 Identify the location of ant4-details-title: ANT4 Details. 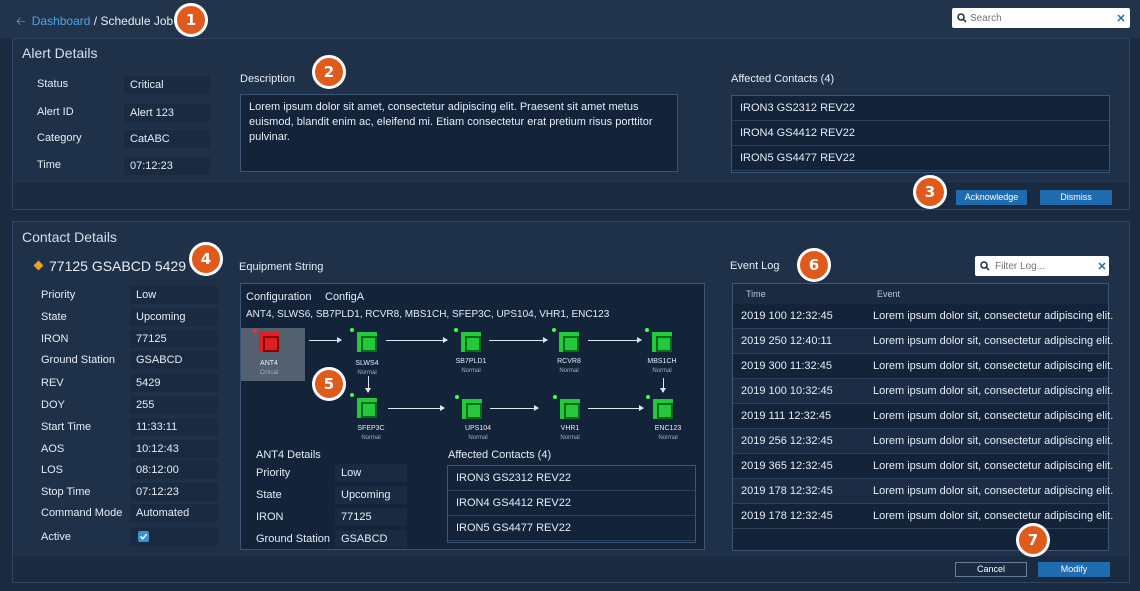
(288, 455).